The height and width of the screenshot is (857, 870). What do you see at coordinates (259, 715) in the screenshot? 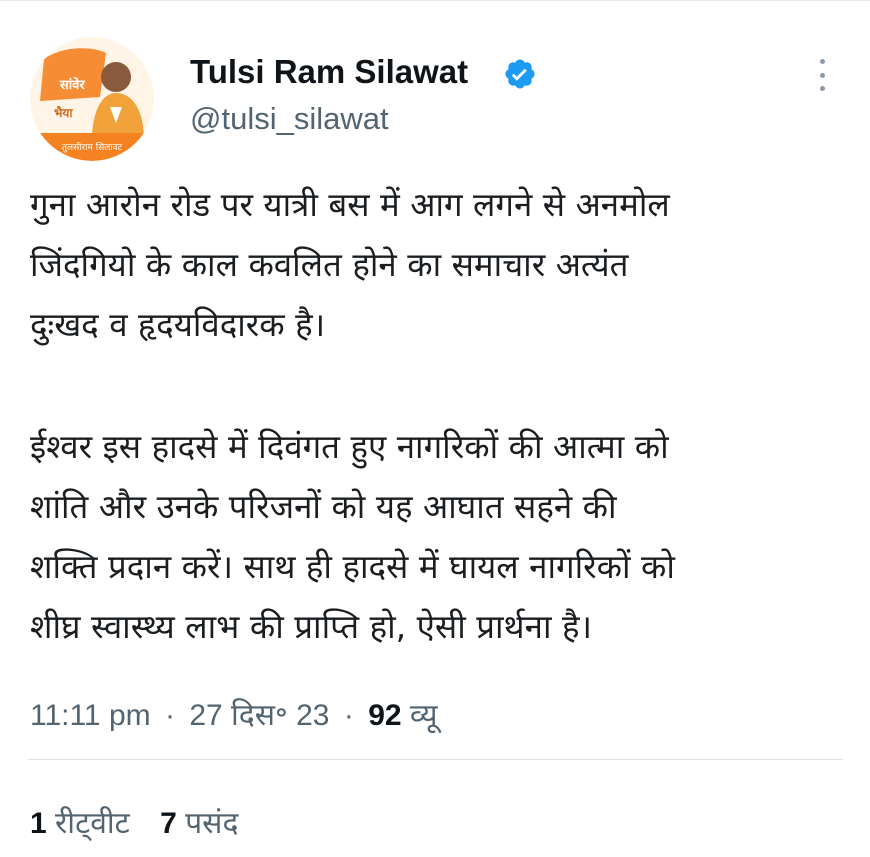
I see `tweet-date: 27 दिस॰ 23` at bounding box center [259, 715].